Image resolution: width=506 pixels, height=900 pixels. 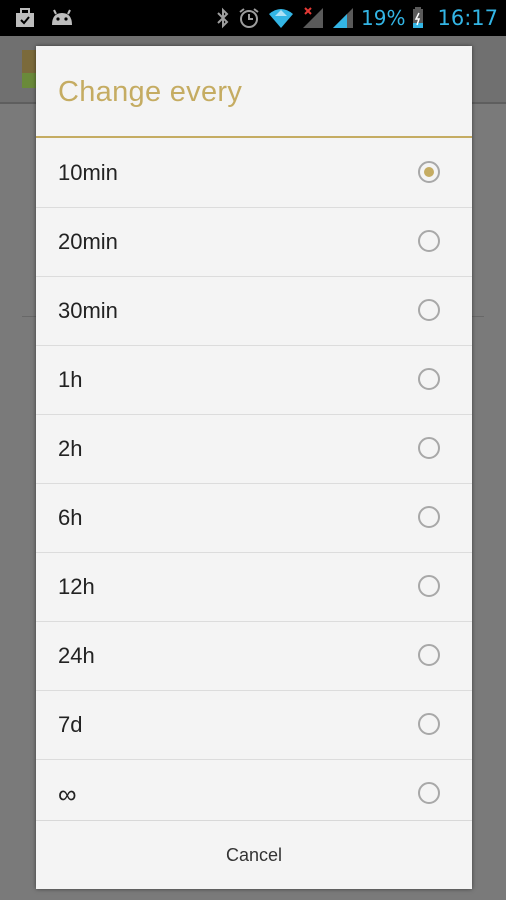 I want to click on option-2h: 2h, so click(x=254, y=449).